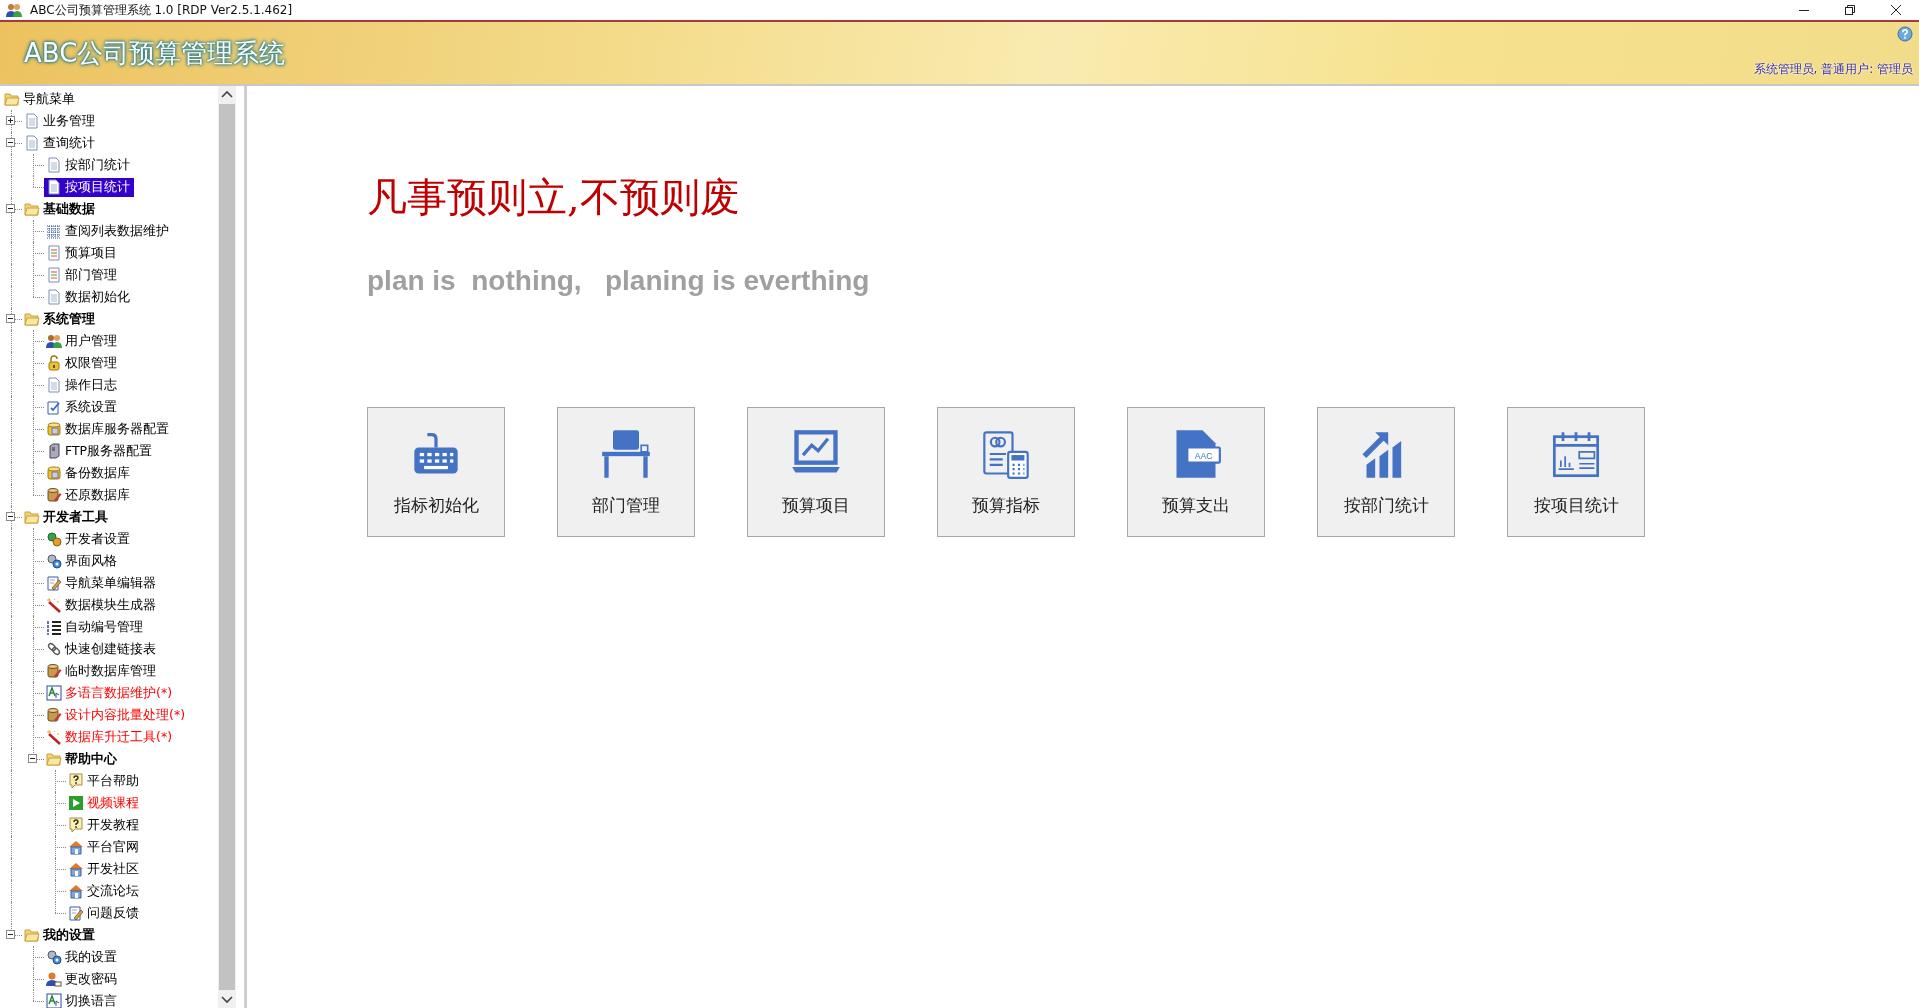 The image size is (1919, 1008). I want to click on tree-item: 界面风格, so click(82, 561).